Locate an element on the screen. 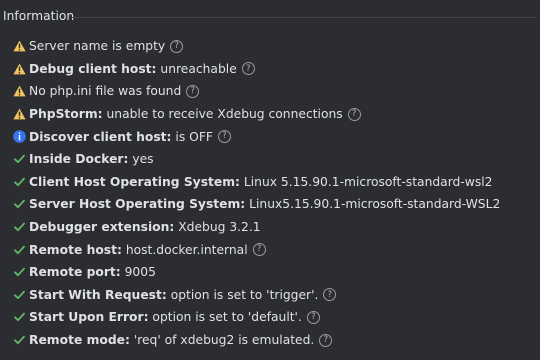 Image resolution: width=540 pixels, height=360 pixels. section-title: Information is located at coordinates (39, 16).